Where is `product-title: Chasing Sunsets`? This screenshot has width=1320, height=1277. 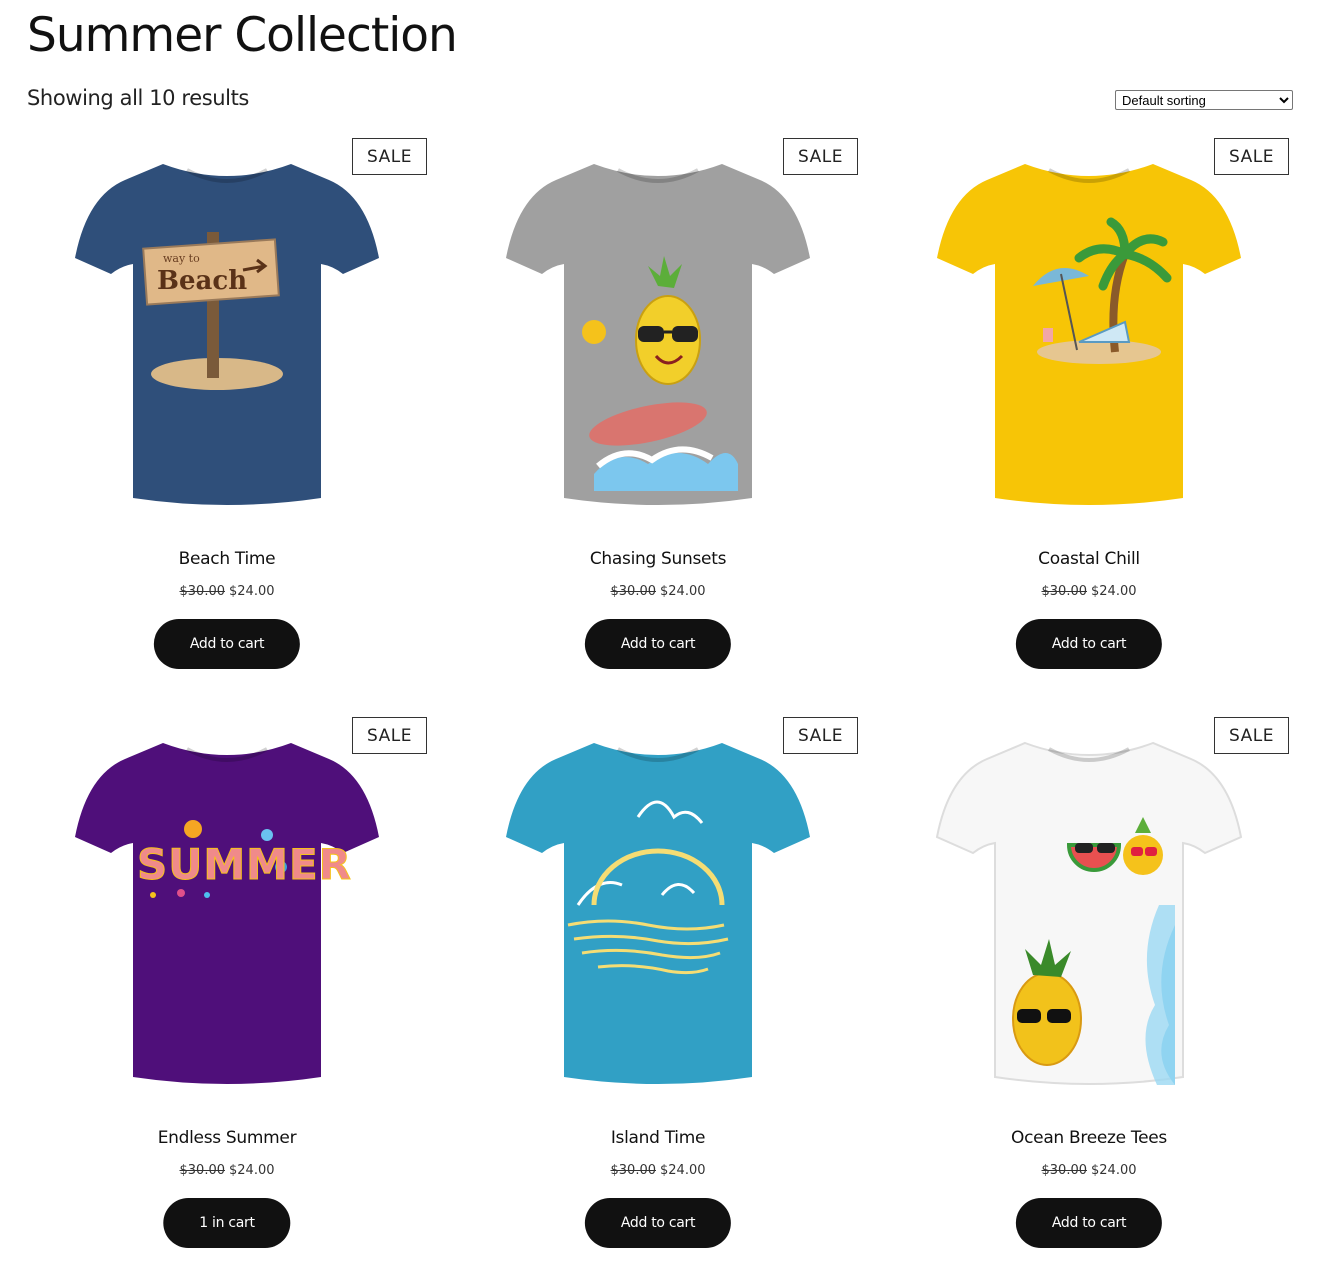
product-title: Chasing Sunsets is located at coordinates (658, 559).